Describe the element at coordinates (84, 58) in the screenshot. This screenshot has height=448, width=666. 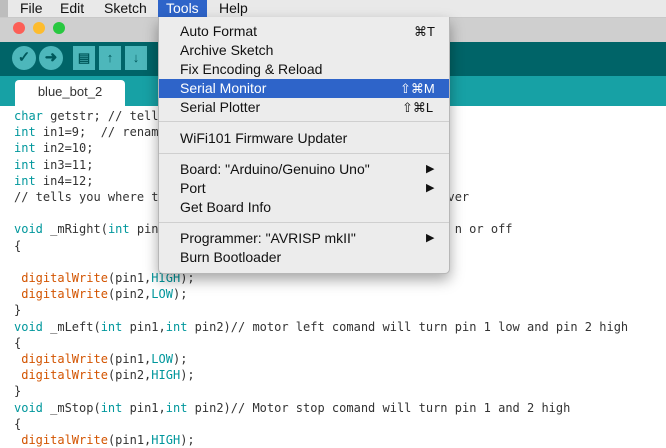
I see `new-sketch-button: ▤` at that location.